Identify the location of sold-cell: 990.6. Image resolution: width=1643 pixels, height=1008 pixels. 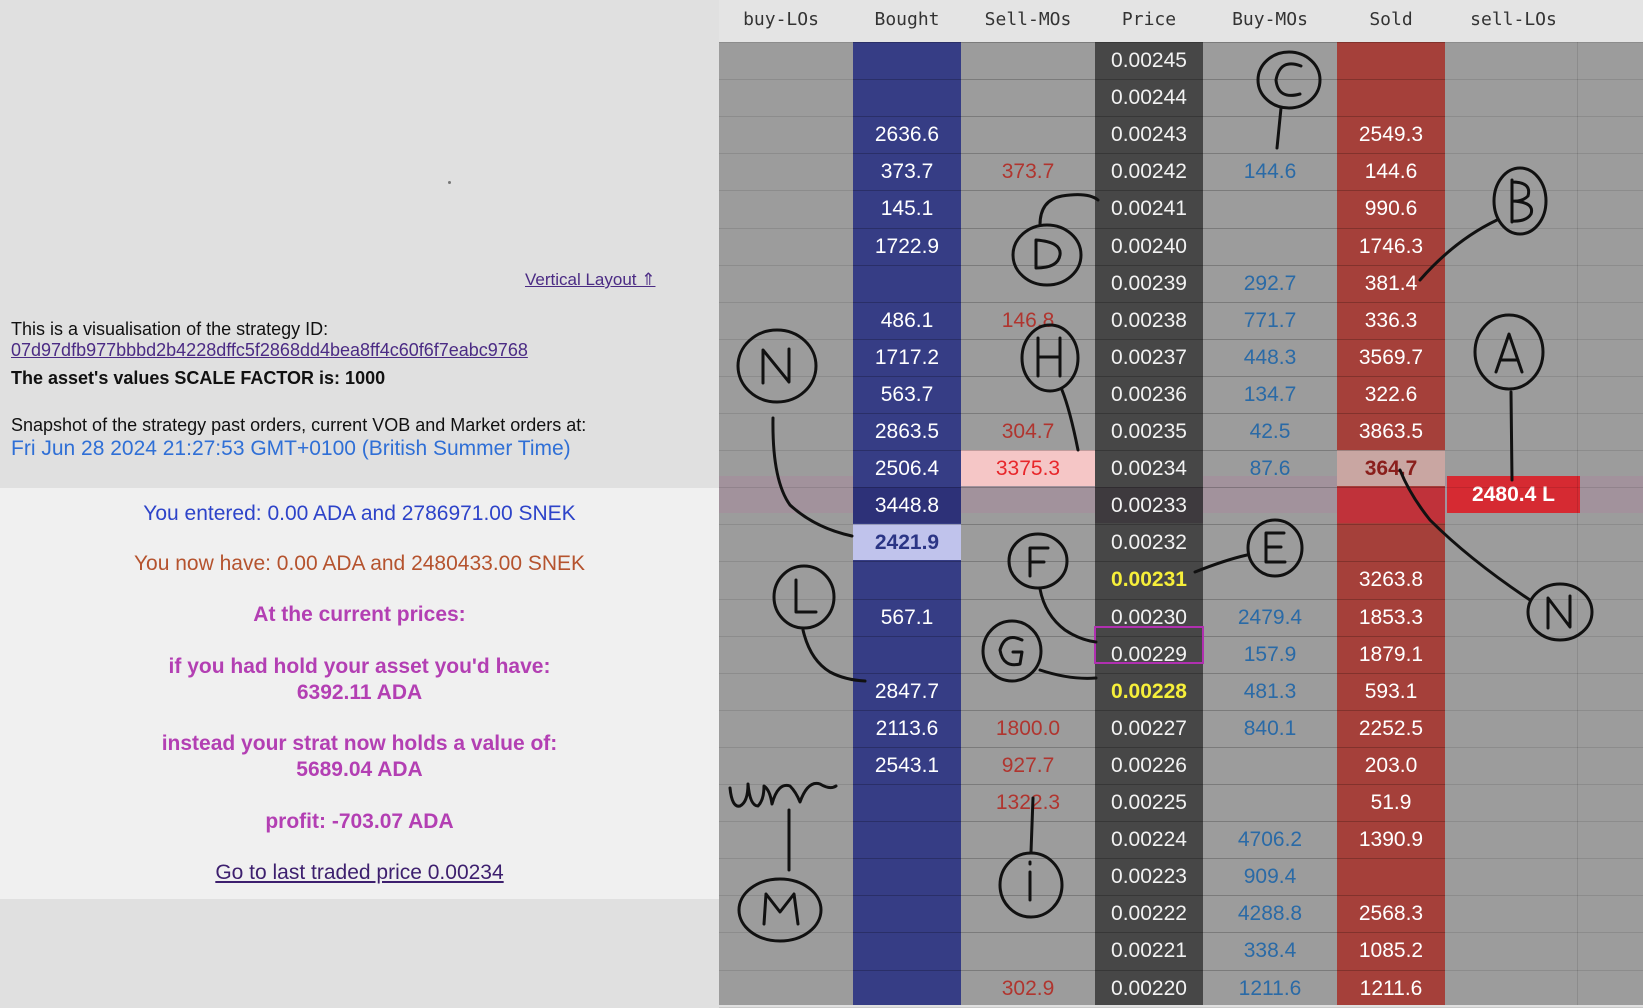
(1391, 208).